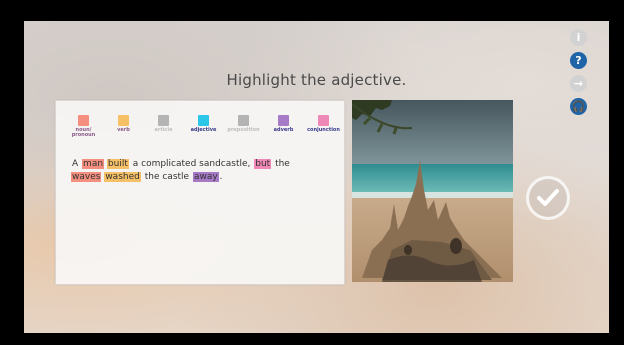  I want to click on headphones-icon: 🎧, so click(578, 106).